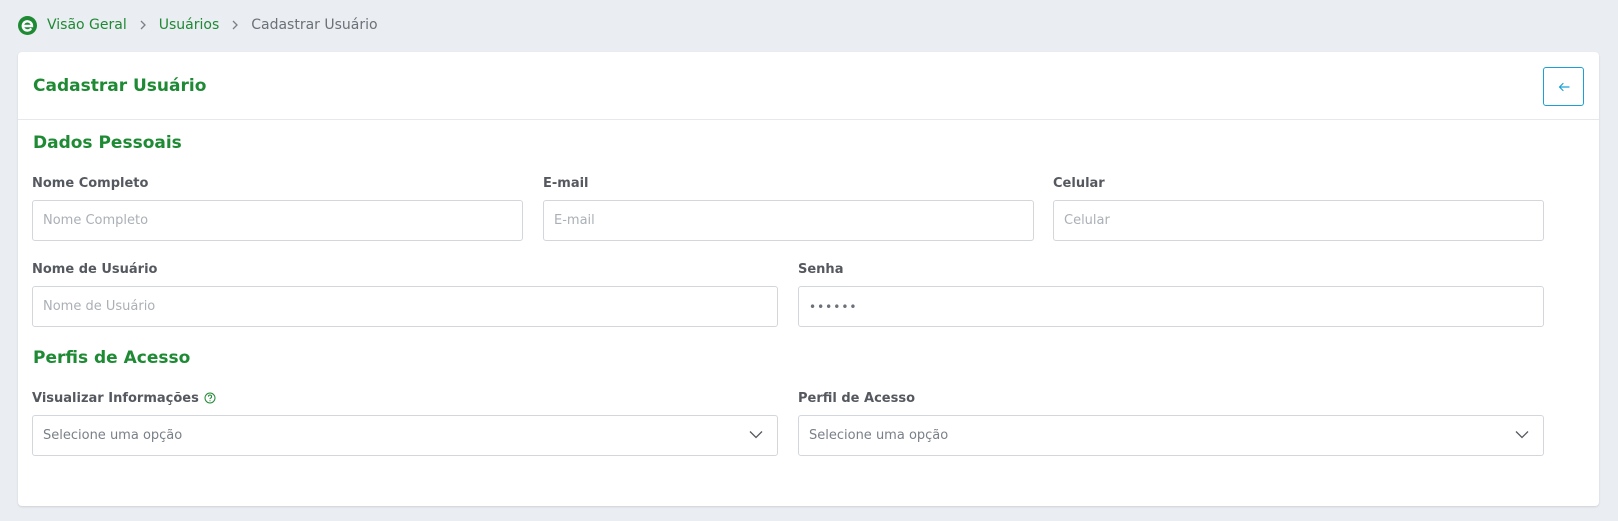  What do you see at coordinates (1298, 220) in the screenshot?
I see `phone-input: Celular` at bounding box center [1298, 220].